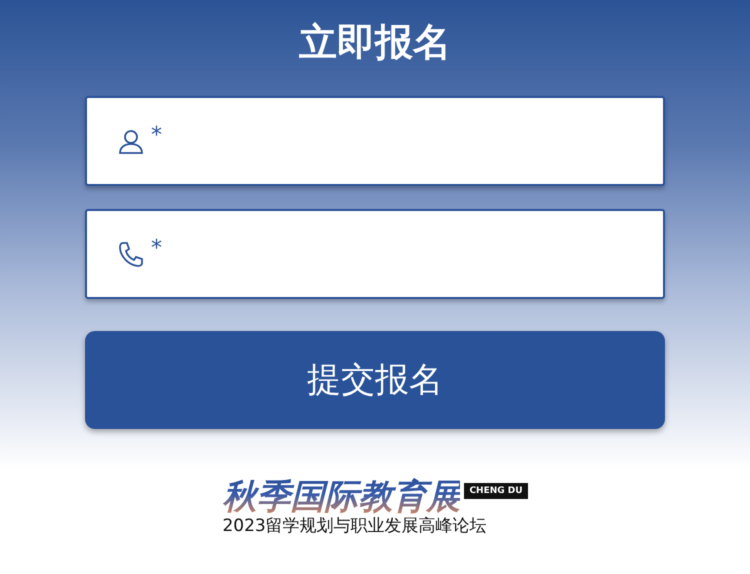 Image resolution: width=750 pixels, height=574 pixels. What do you see at coordinates (354, 526) in the screenshot?
I see `logo-subtitle: 2023留学规划与职业发展高峰论坛` at bounding box center [354, 526].